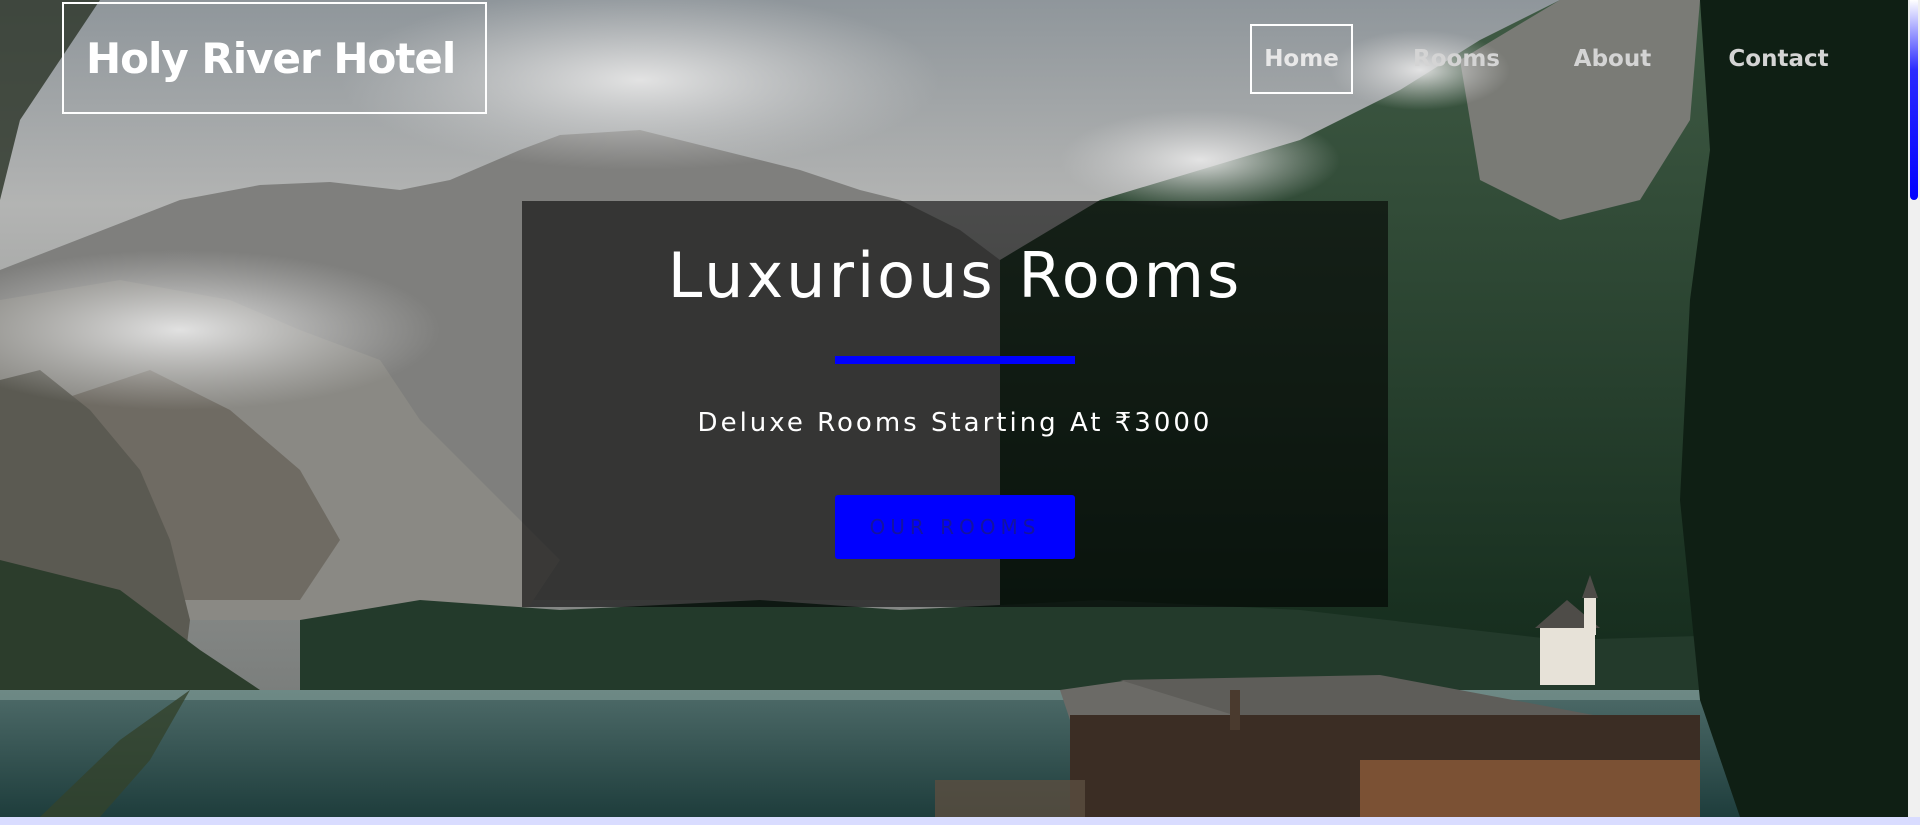 The image size is (1920, 825). Describe the element at coordinates (271, 58) in the screenshot. I see `brand-name: Holy River Hotel` at that location.